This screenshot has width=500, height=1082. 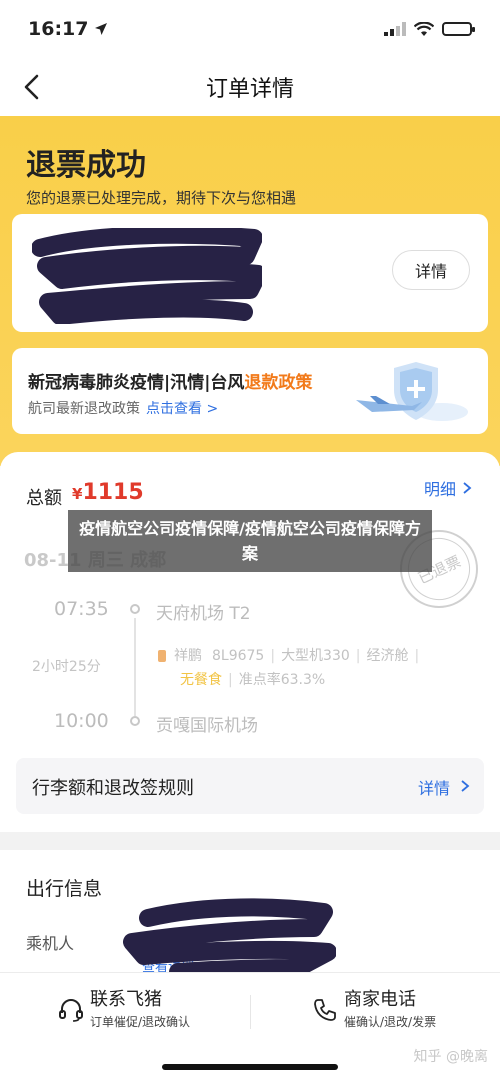 What do you see at coordinates (188, 656) in the screenshot?
I see `airline: 祥鹏` at bounding box center [188, 656].